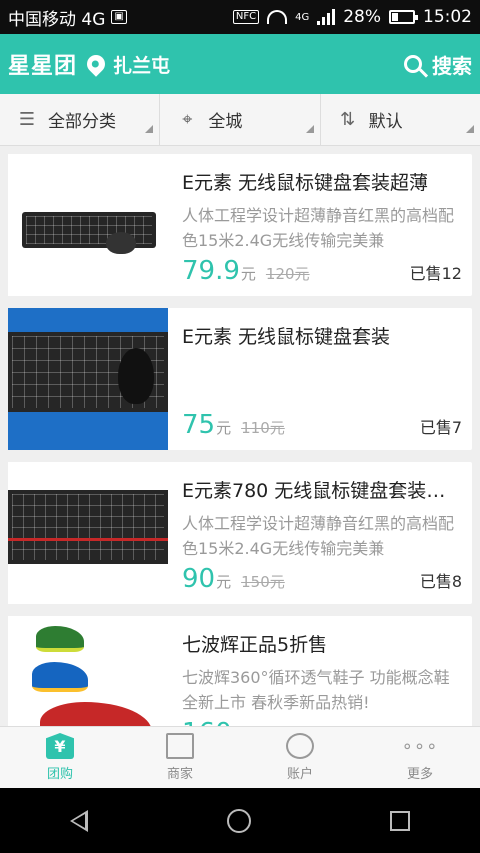 The width and height of the screenshot is (480, 853). What do you see at coordinates (420, 757) in the screenshot?
I see `tab-more: ∘∘∘ 更多` at bounding box center [420, 757].